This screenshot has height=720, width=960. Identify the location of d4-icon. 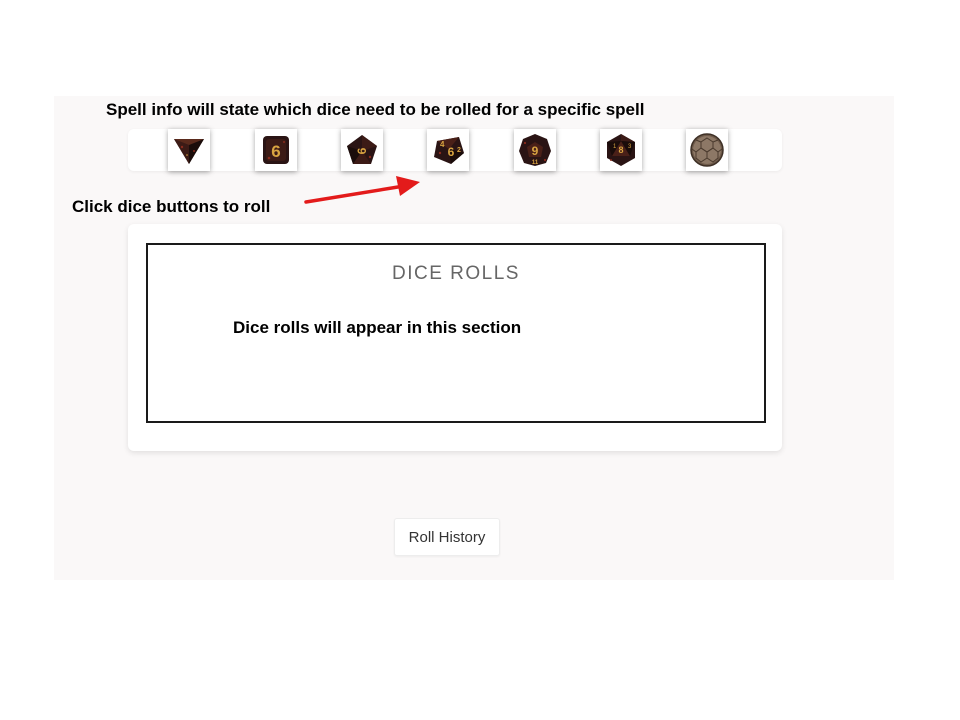
(189, 151).